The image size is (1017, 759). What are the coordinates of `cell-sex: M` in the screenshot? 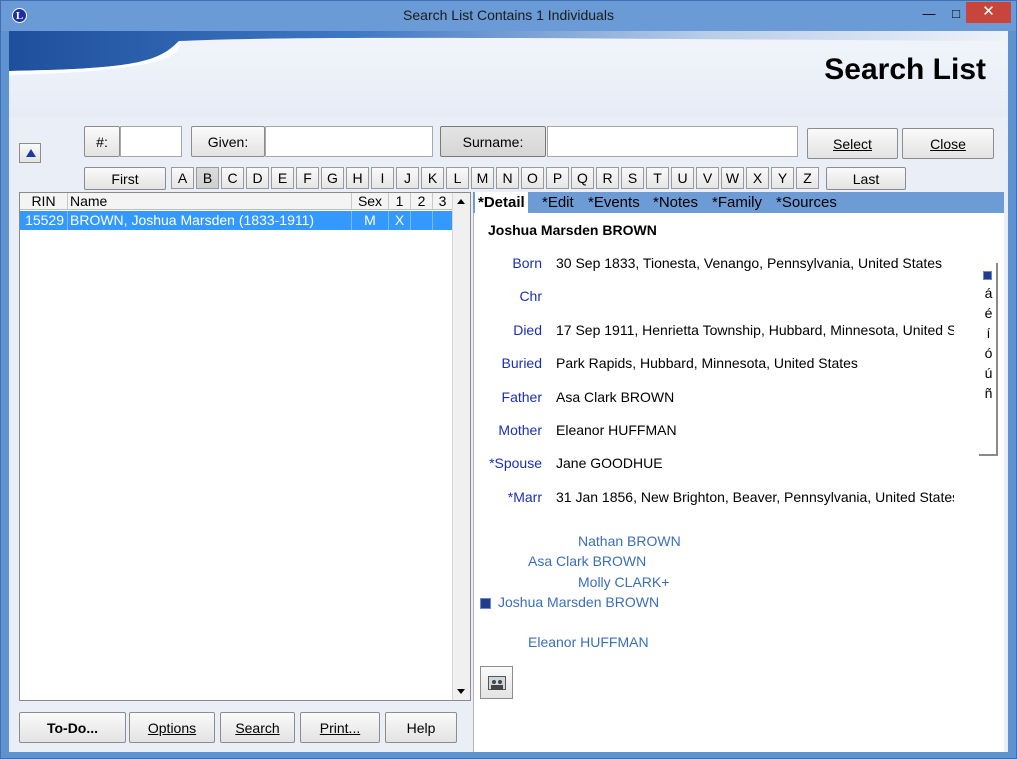 It's located at (370, 220).